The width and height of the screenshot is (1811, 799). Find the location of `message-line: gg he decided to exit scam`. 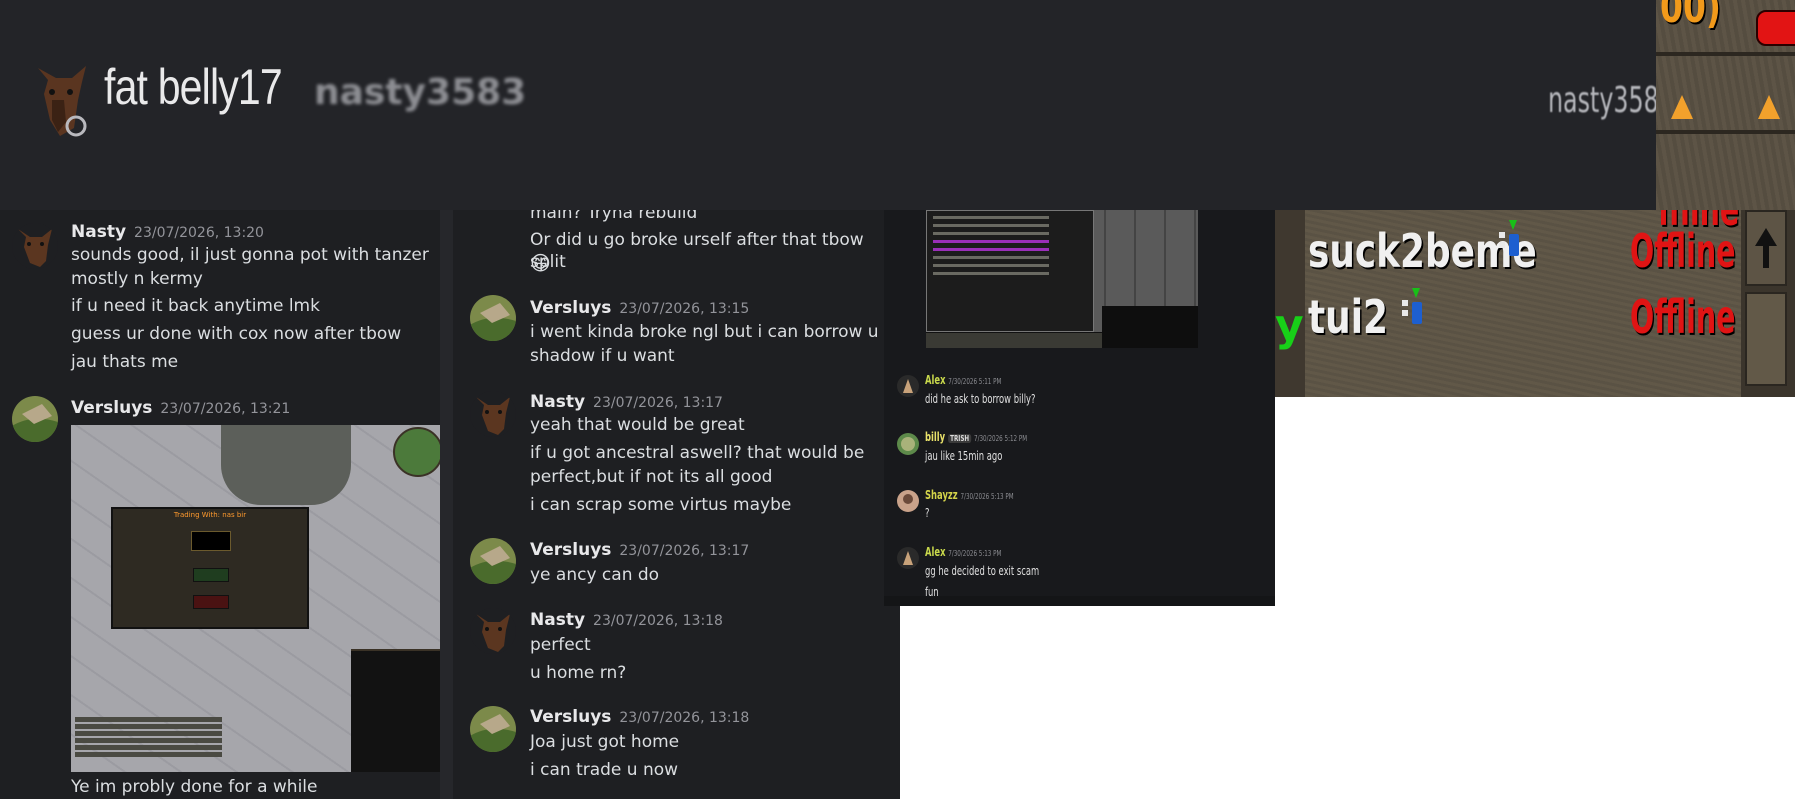

message-line: gg he decided to exit scam is located at coordinates (982, 571).